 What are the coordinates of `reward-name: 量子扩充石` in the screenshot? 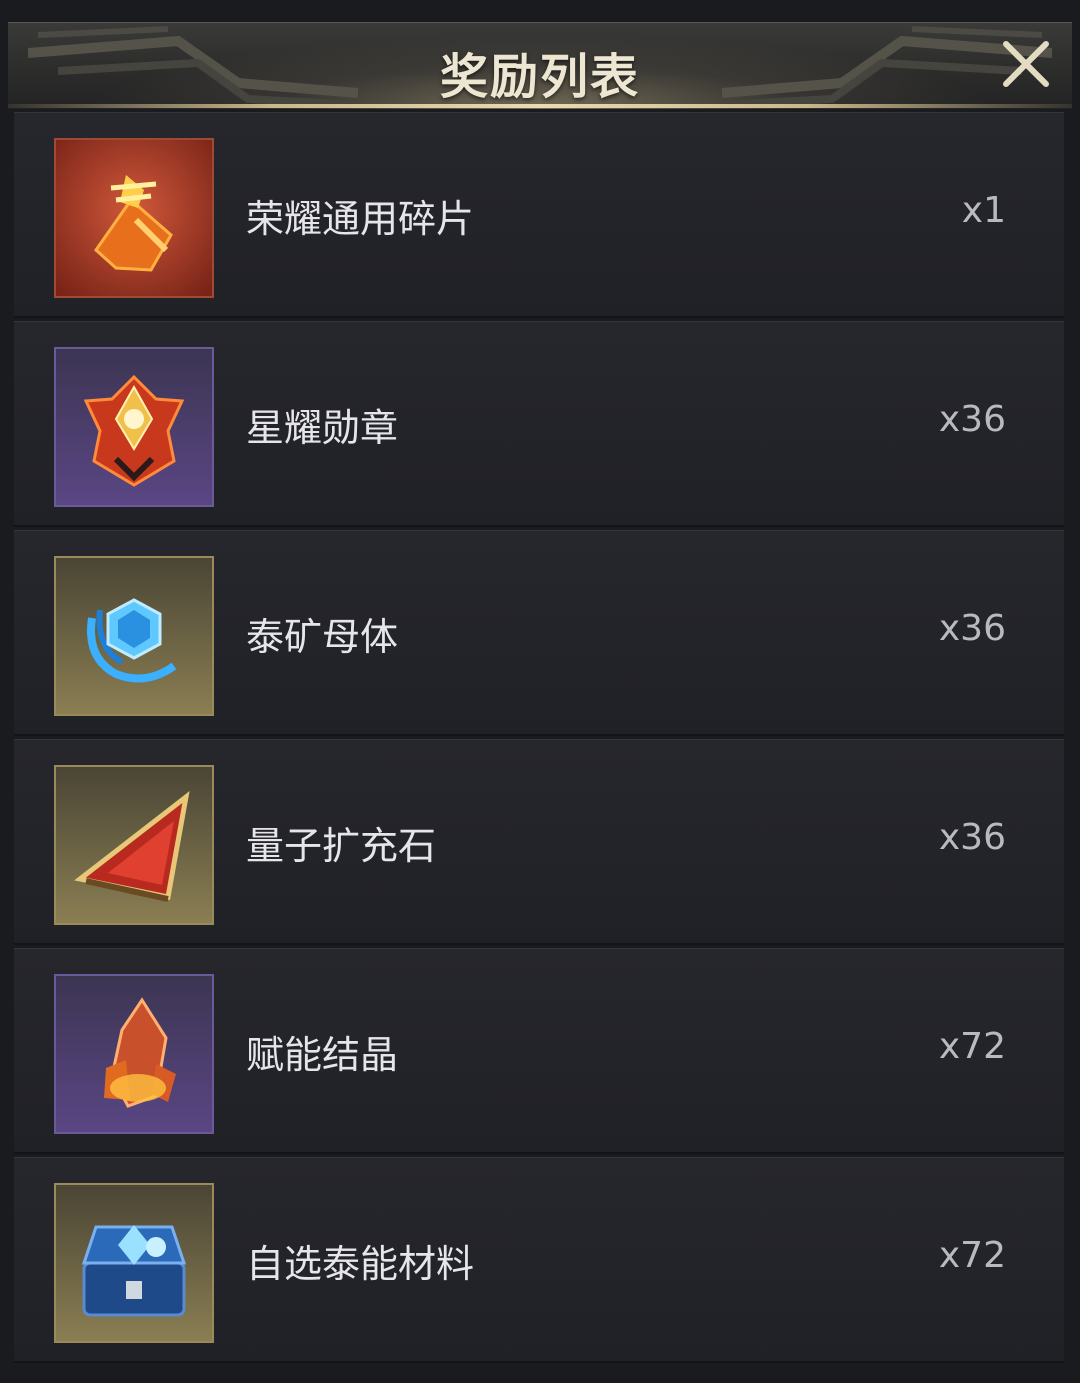 It's located at (341, 846).